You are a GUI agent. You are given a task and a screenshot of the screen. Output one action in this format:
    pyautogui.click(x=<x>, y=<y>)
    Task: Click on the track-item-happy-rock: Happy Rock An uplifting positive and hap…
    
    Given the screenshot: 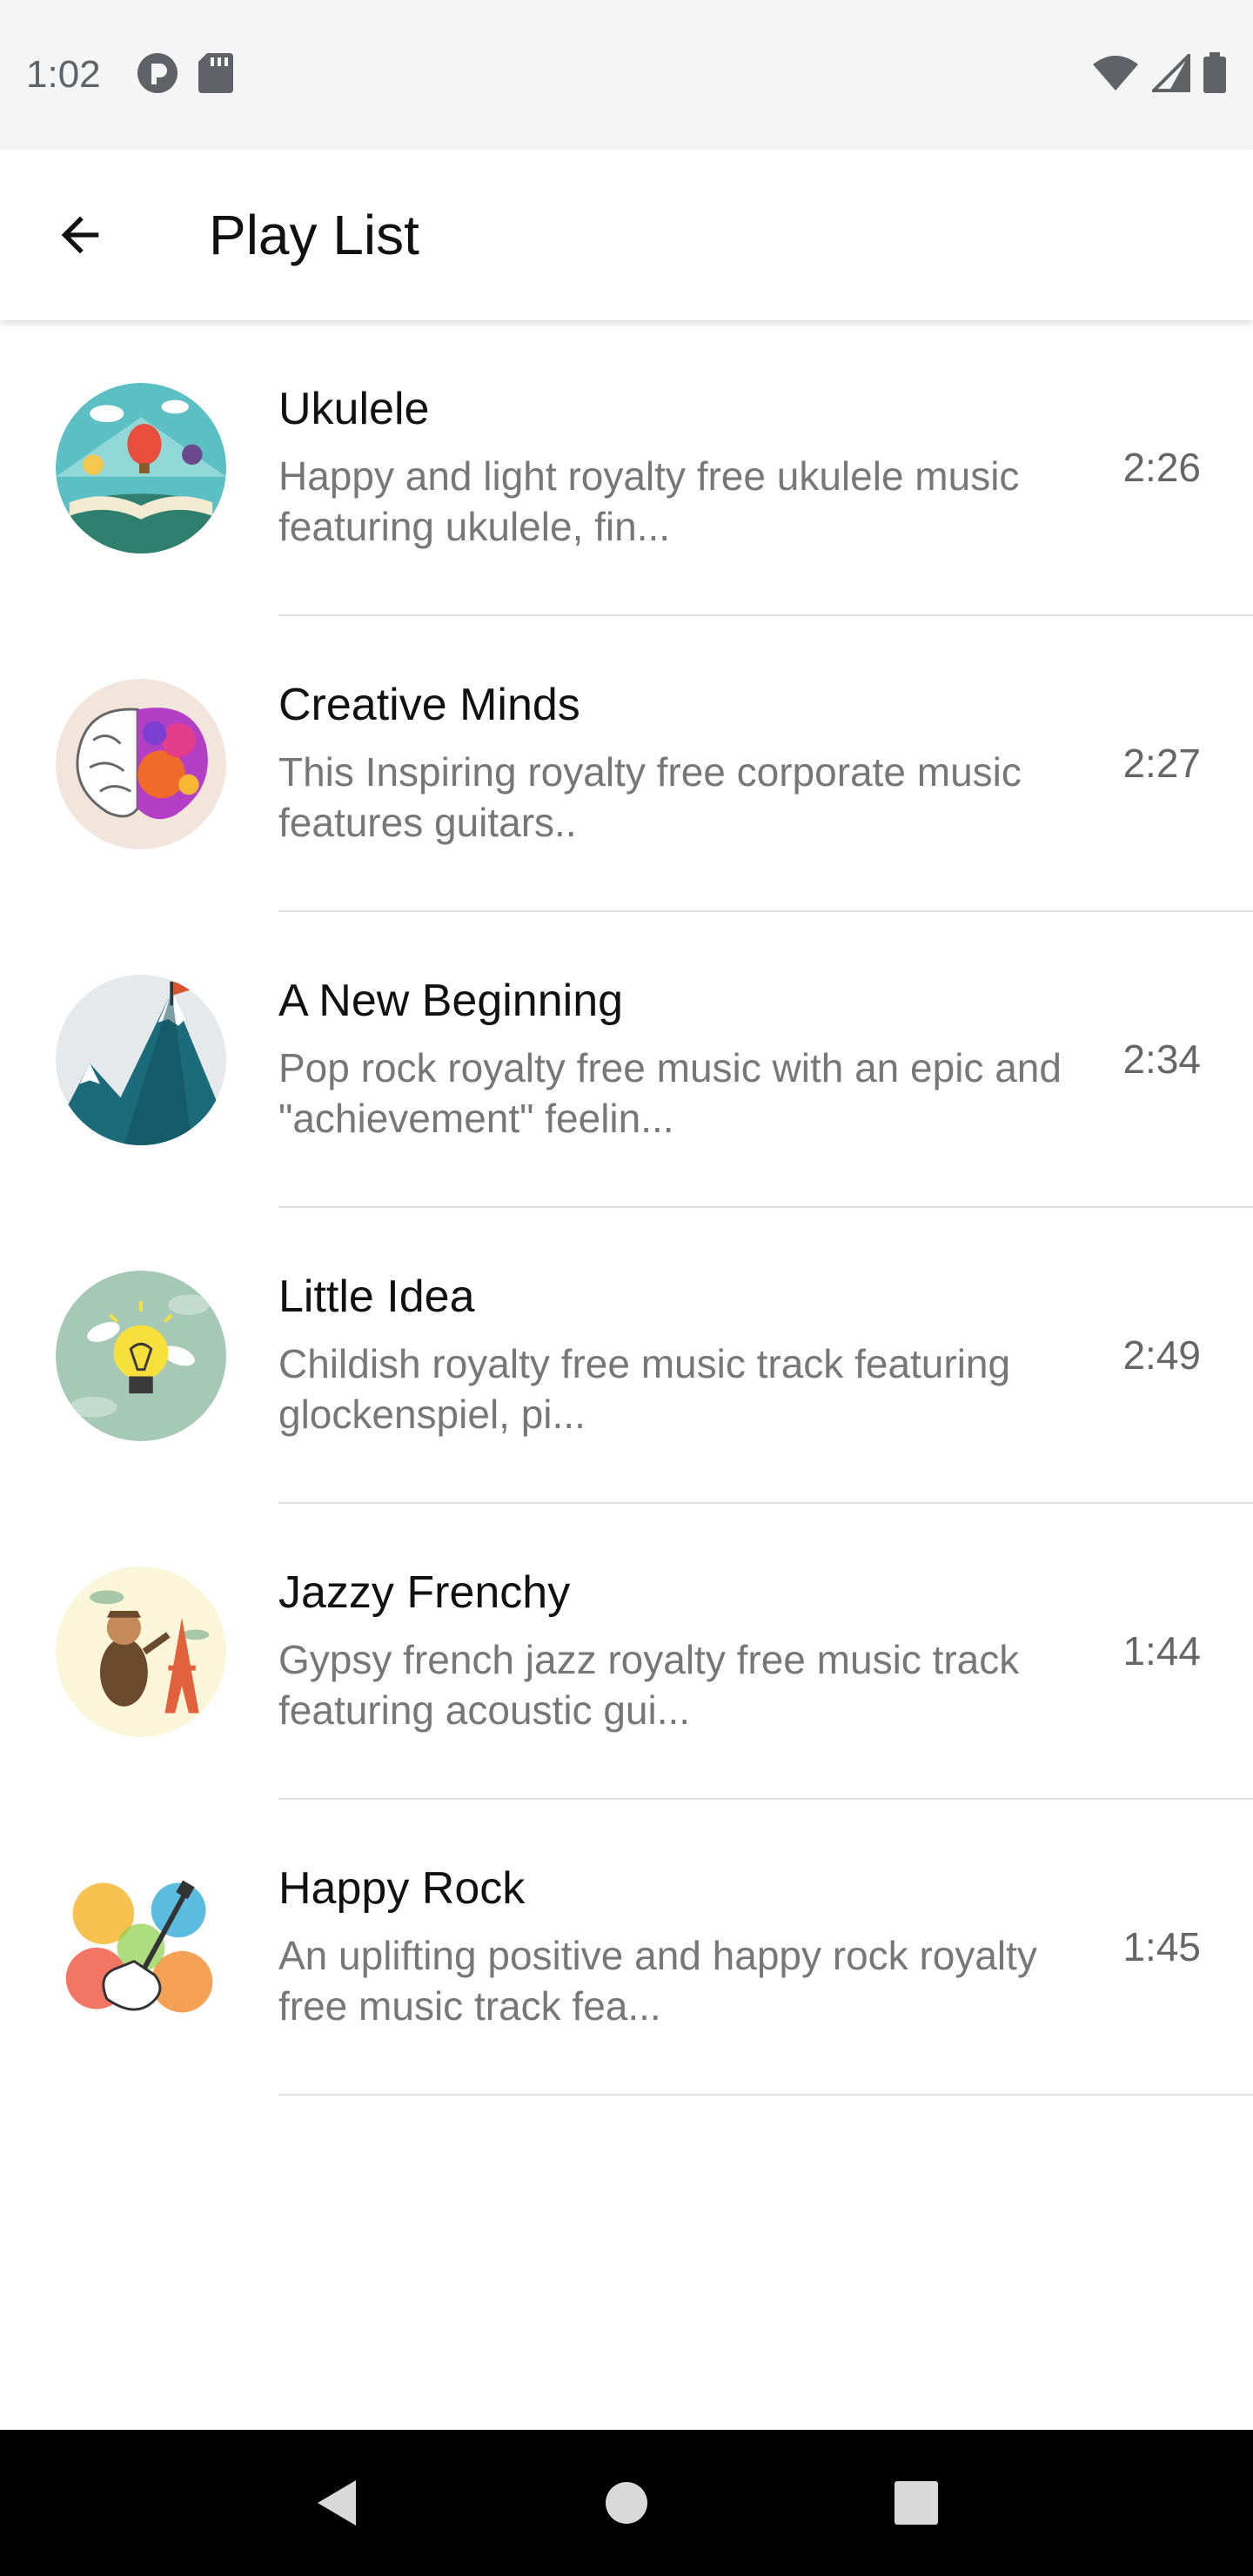 What is the action you would take?
    pyautogui.click(x=626, y=1948)
    